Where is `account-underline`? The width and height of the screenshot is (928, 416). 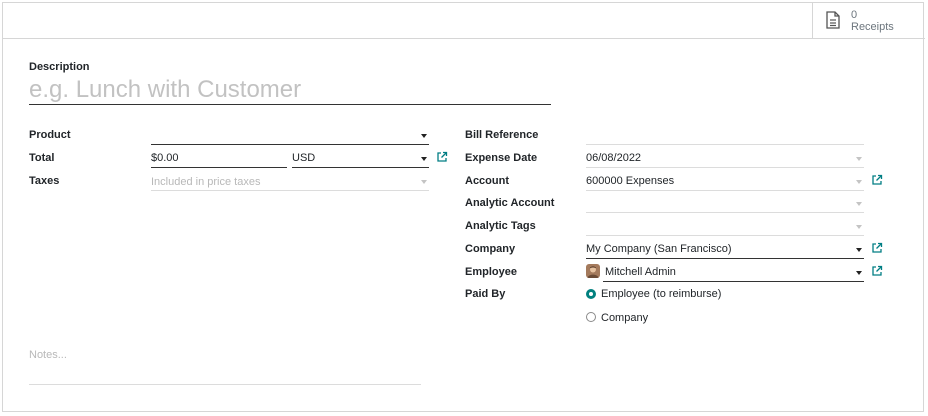 account-underline is located at coordinates (725, 190).